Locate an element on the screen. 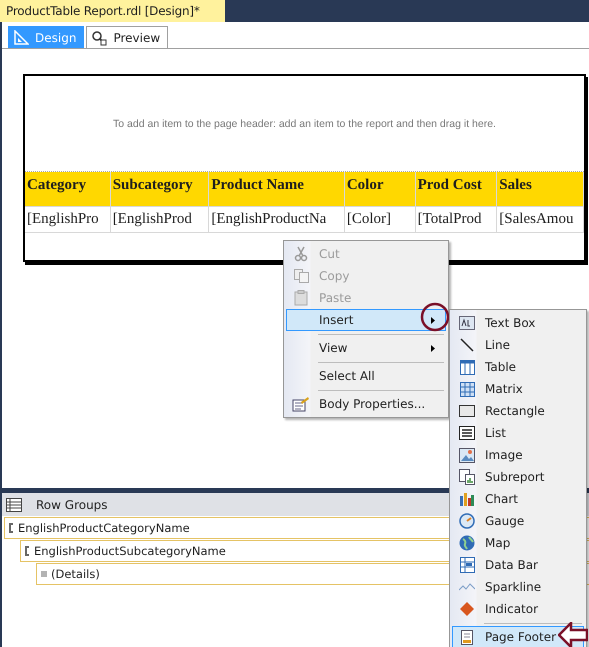  grid-icon is located at coordinates (467, 389).